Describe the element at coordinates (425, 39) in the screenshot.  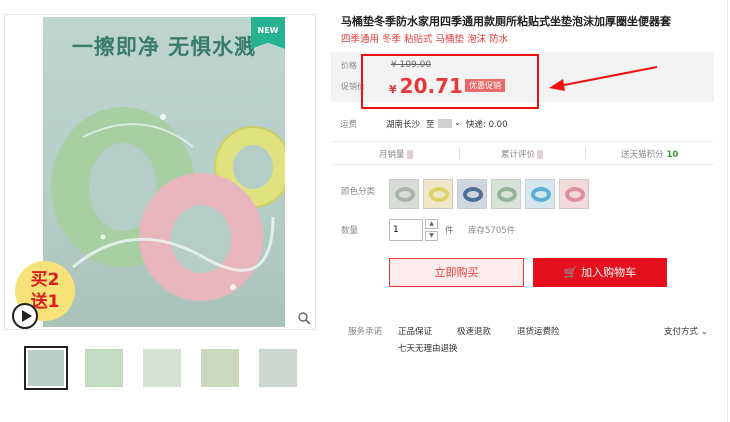
I see `product-subtitle: 四季通用 冬季 粘贴式 马桶垫 泡沫 防水` at that location.